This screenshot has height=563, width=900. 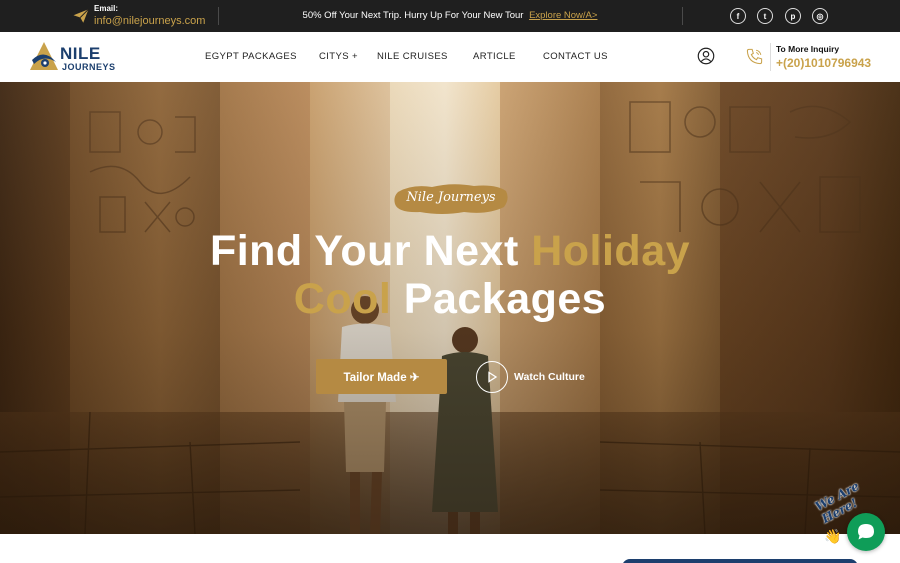 What do you see at coordinates (823, 63) in the screenshot?
I see `inquiry-phone-link: +(20)1010796943` at bounding box center [823, 63].